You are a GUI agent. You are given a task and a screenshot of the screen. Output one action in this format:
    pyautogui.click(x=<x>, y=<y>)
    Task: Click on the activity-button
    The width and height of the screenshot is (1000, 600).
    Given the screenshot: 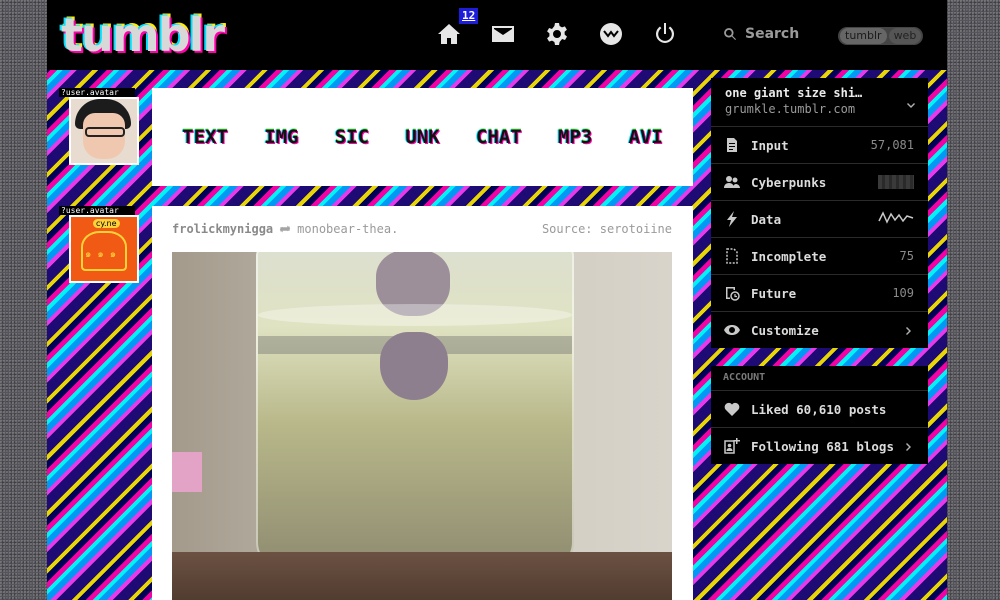 What is the action you would take?
    pyautogui.click(x=611, y=34)
    